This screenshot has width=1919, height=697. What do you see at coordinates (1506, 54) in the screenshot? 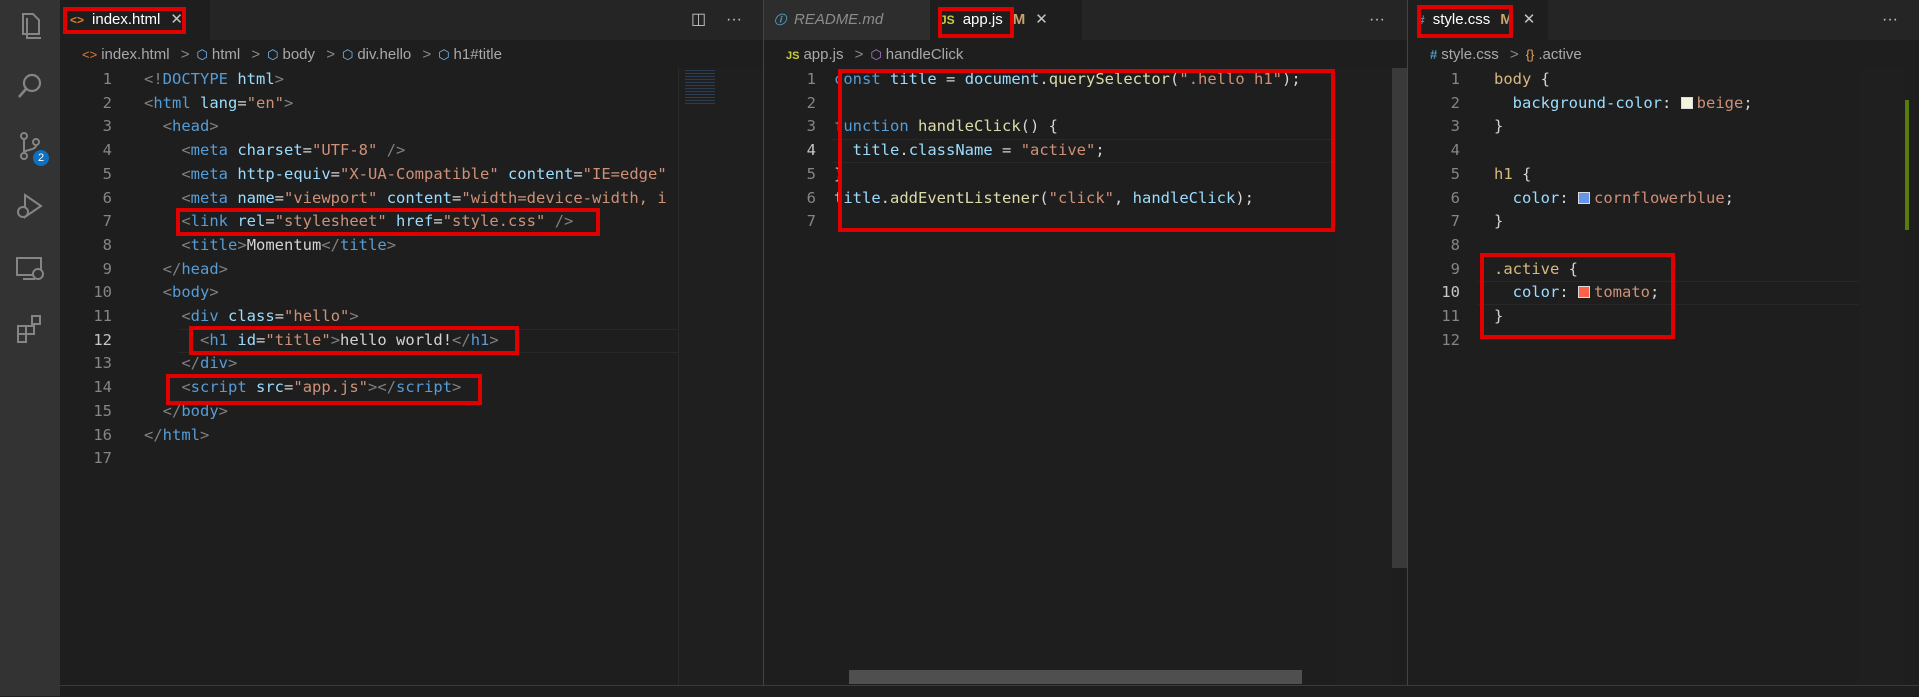
I see `breadcrumb: # style.css >{} .active` at bounding box center [1506, 54].